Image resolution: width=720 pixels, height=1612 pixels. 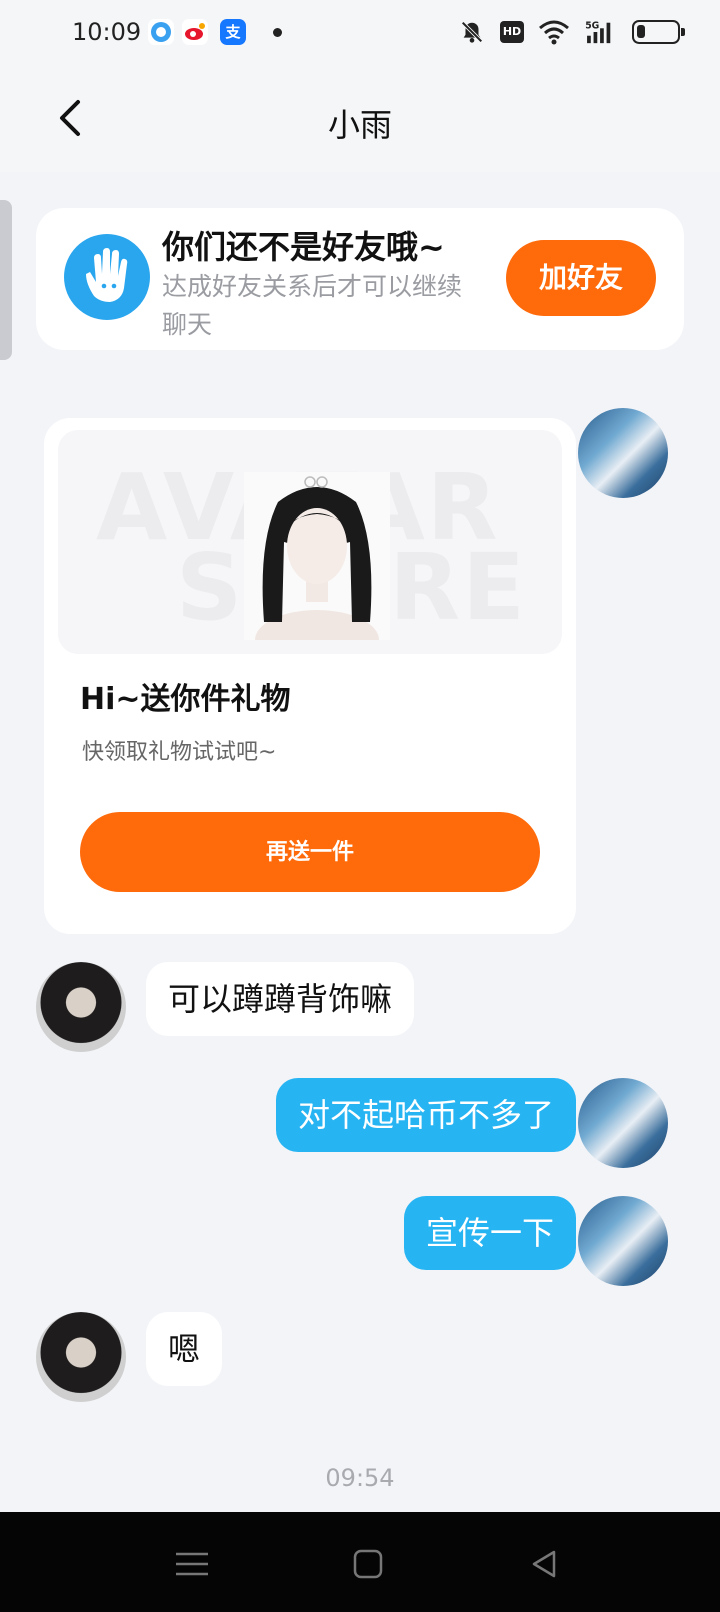 What do you see at coordinates (360, 1478) in the screenshot?
I see `timestamp-divider: 09:54` at bounding box center [360, 1478].